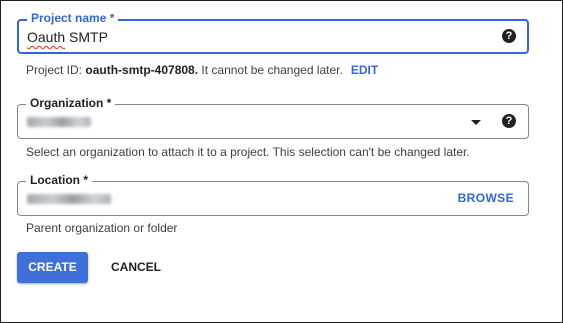 The width and height of the screenshot is (563, 323). I want to click on cancel-button: CANCEL, so click(136, 267).